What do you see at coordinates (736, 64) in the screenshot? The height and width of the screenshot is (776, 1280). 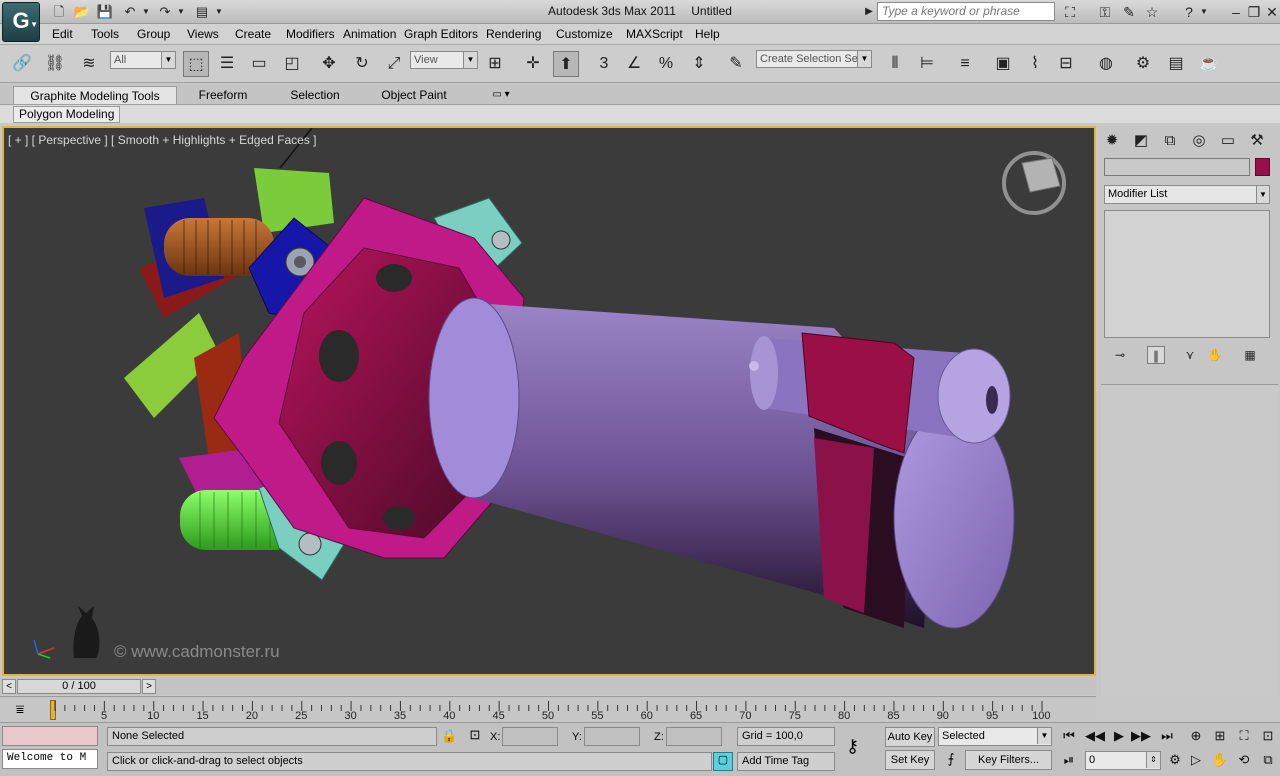 I see `edit-named-selection-icon: ✎` at bounding box center [736, 64].